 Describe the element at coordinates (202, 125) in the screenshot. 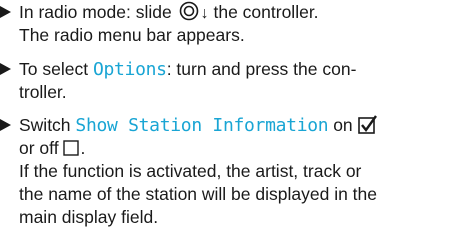

I see `show-station-information-menu-item: Show Station Information` at that location.